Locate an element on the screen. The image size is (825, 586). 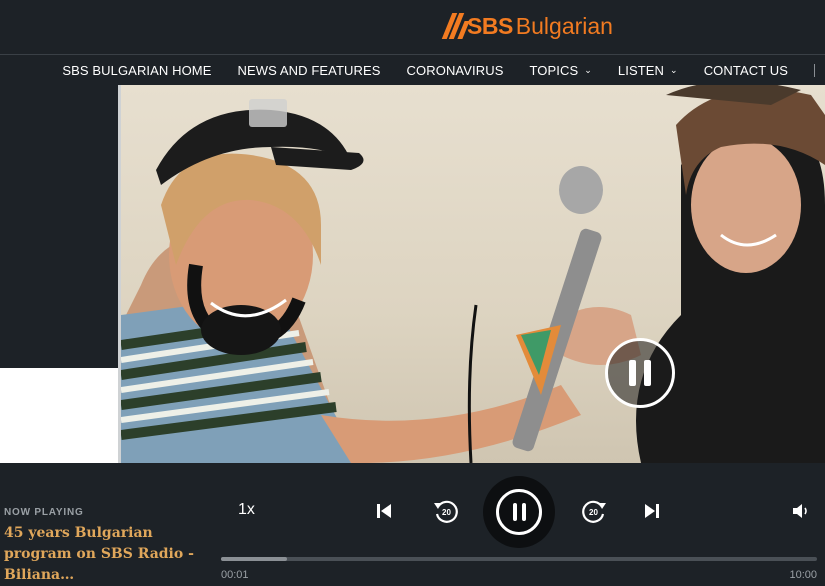
nav-item-listen: LISTEN ⌄ is located at coordinates (648, 70).